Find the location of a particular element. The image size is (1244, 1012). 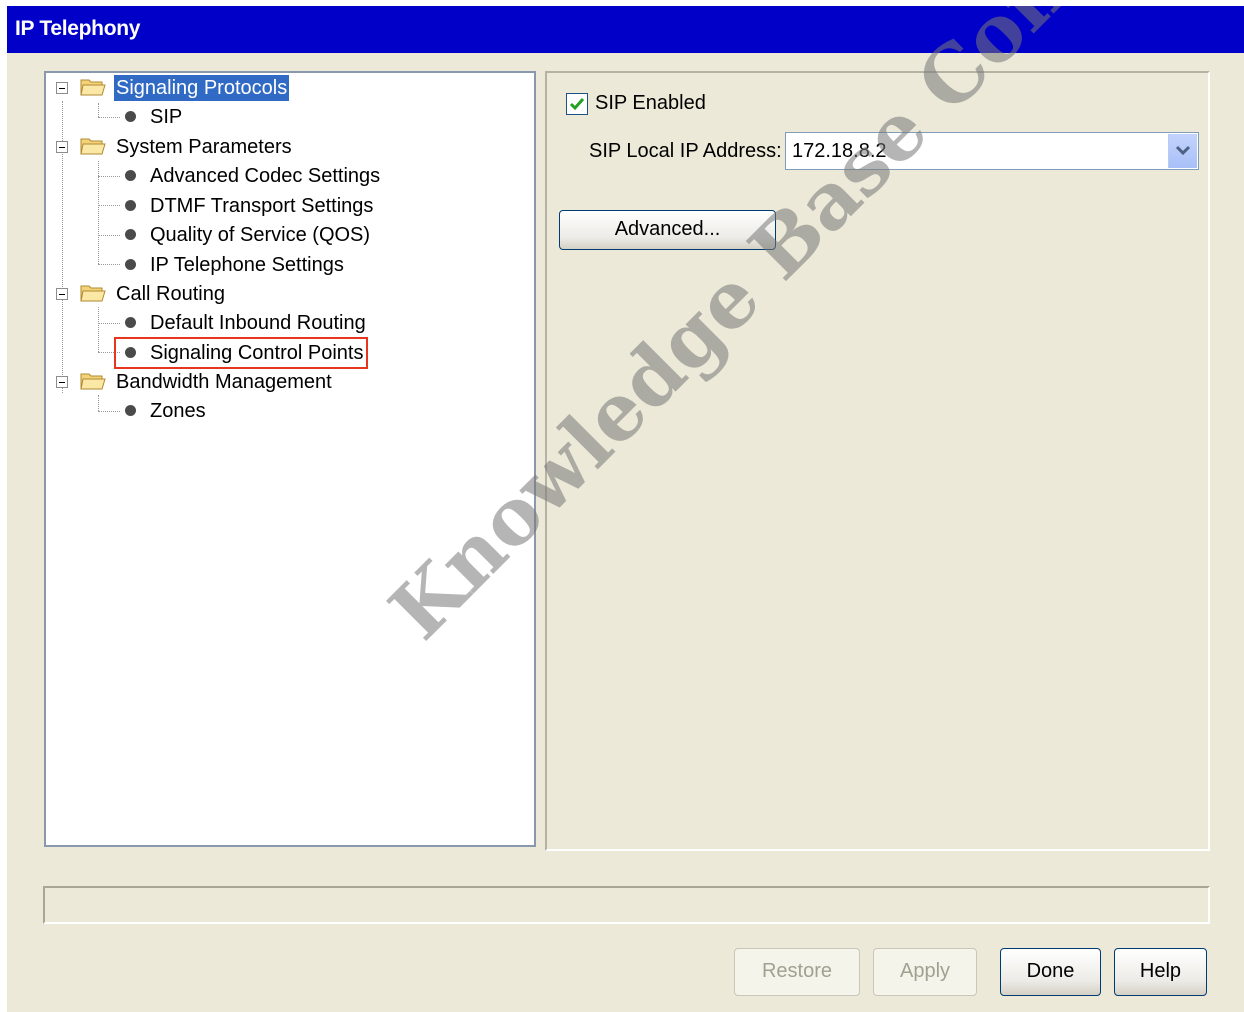

checkmark-icon is located at coordinates (577, 104).